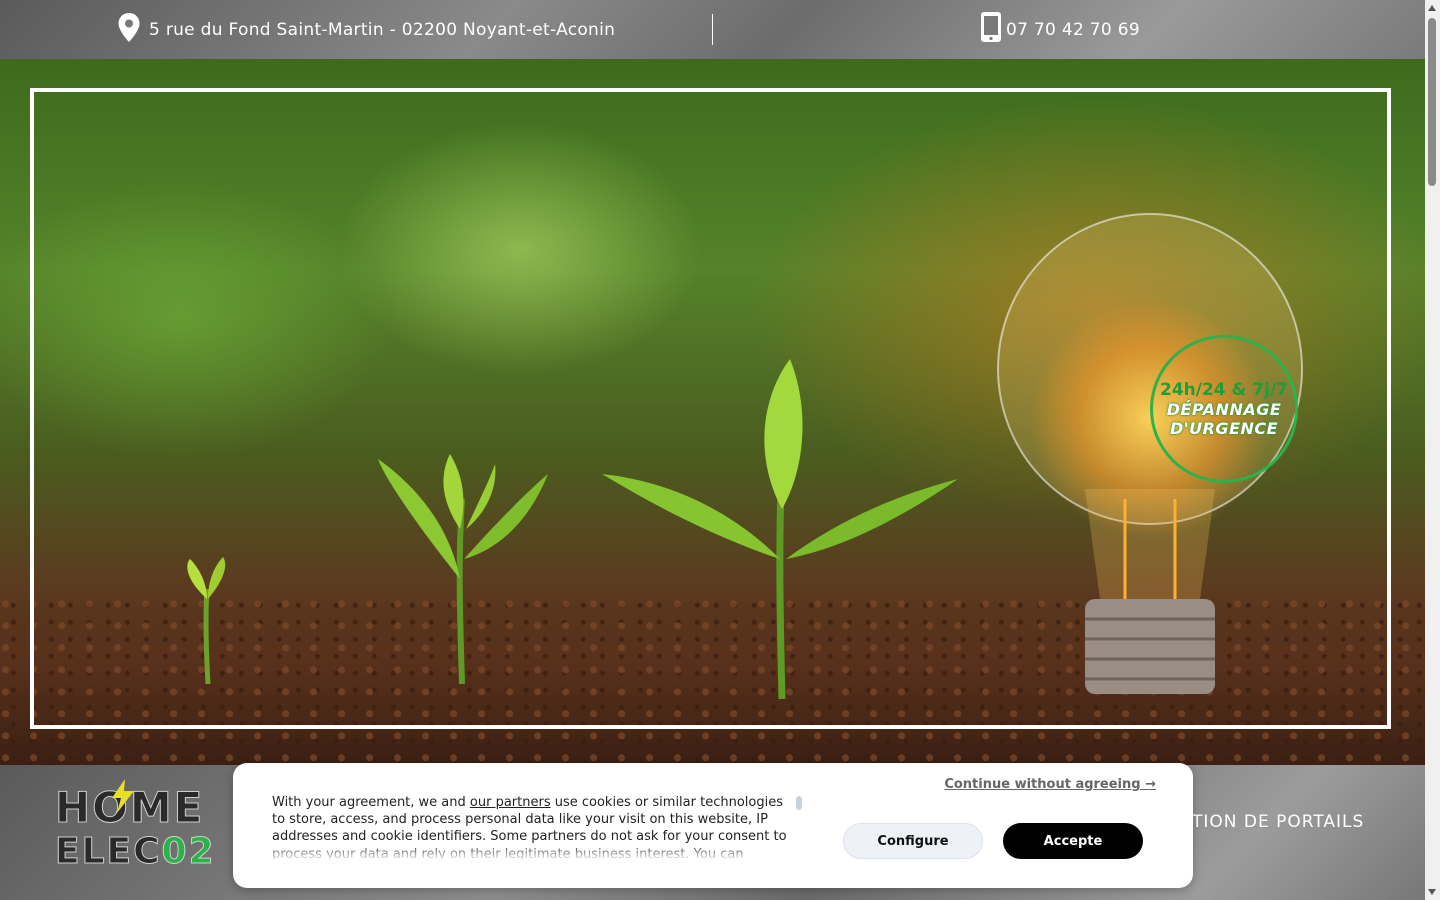 The width and height of the screenshot is (1440, 900). I want to click on emergency-badge: 24h/24 & 7j/7 DÉPANNAGE D'URGENCE, so click(1224, 409).